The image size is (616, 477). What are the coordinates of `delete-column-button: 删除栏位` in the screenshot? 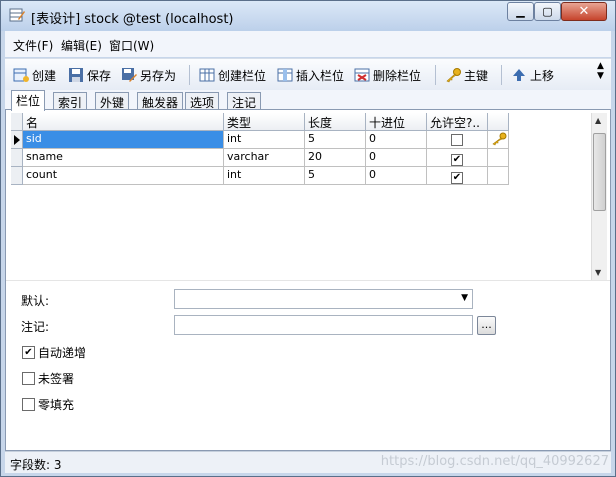 It's located at (387, 75).